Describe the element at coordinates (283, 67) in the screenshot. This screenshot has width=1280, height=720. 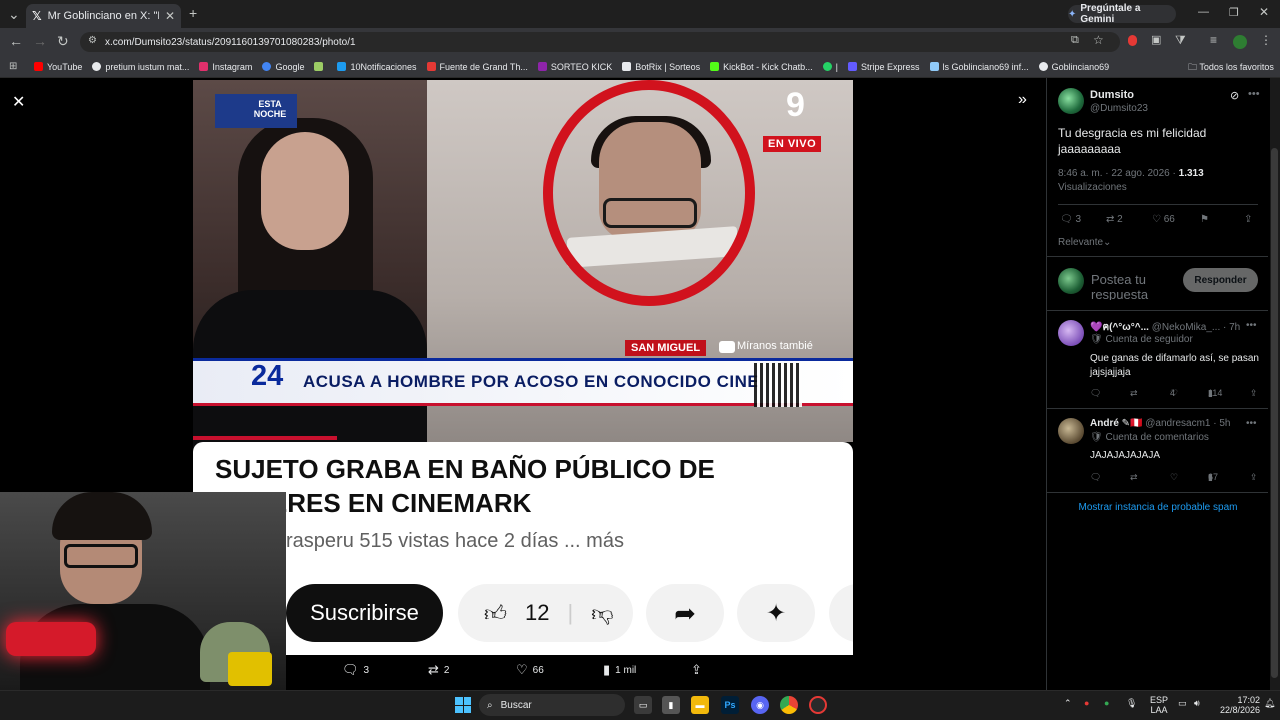
I see `bookmark-item: Google` at that location.